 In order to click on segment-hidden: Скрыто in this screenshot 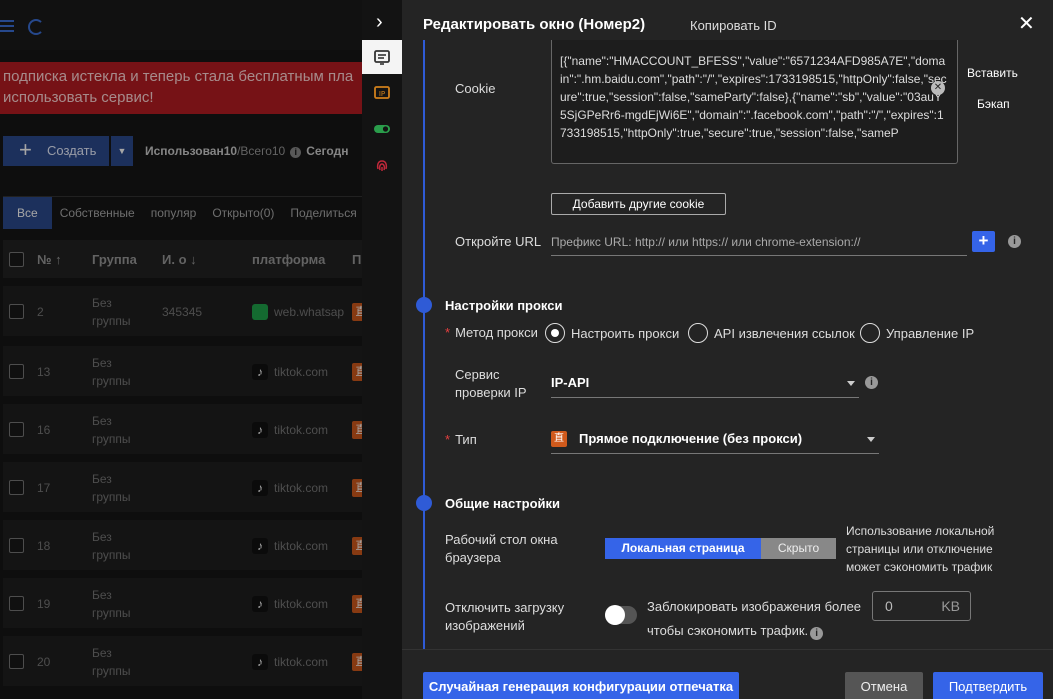, I will do `click(798, 548)`.